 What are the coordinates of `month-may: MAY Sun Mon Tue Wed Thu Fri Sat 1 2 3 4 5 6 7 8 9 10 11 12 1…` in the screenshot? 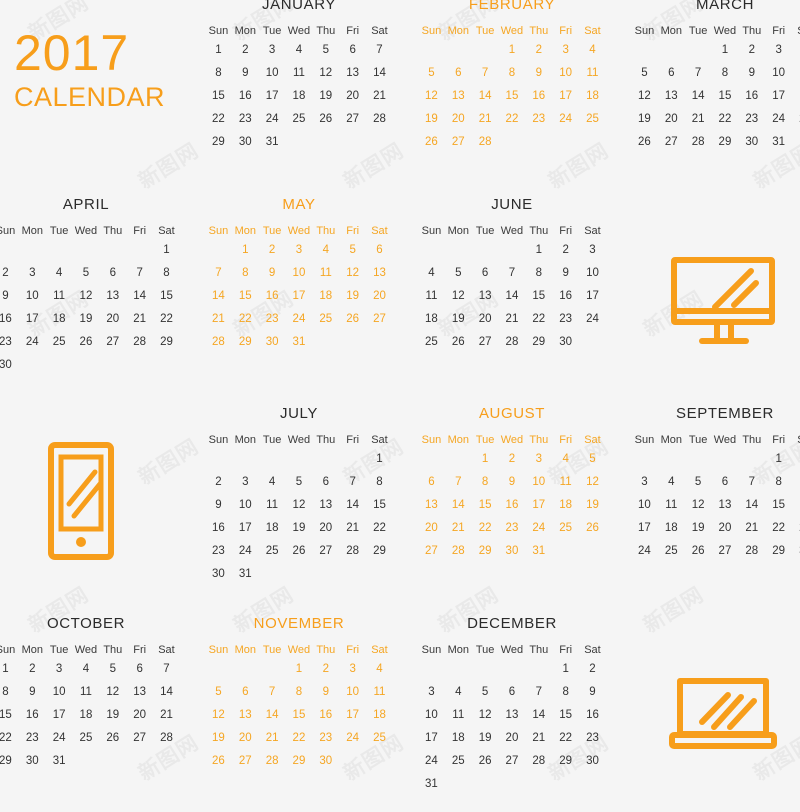 It's located at (299, 278).